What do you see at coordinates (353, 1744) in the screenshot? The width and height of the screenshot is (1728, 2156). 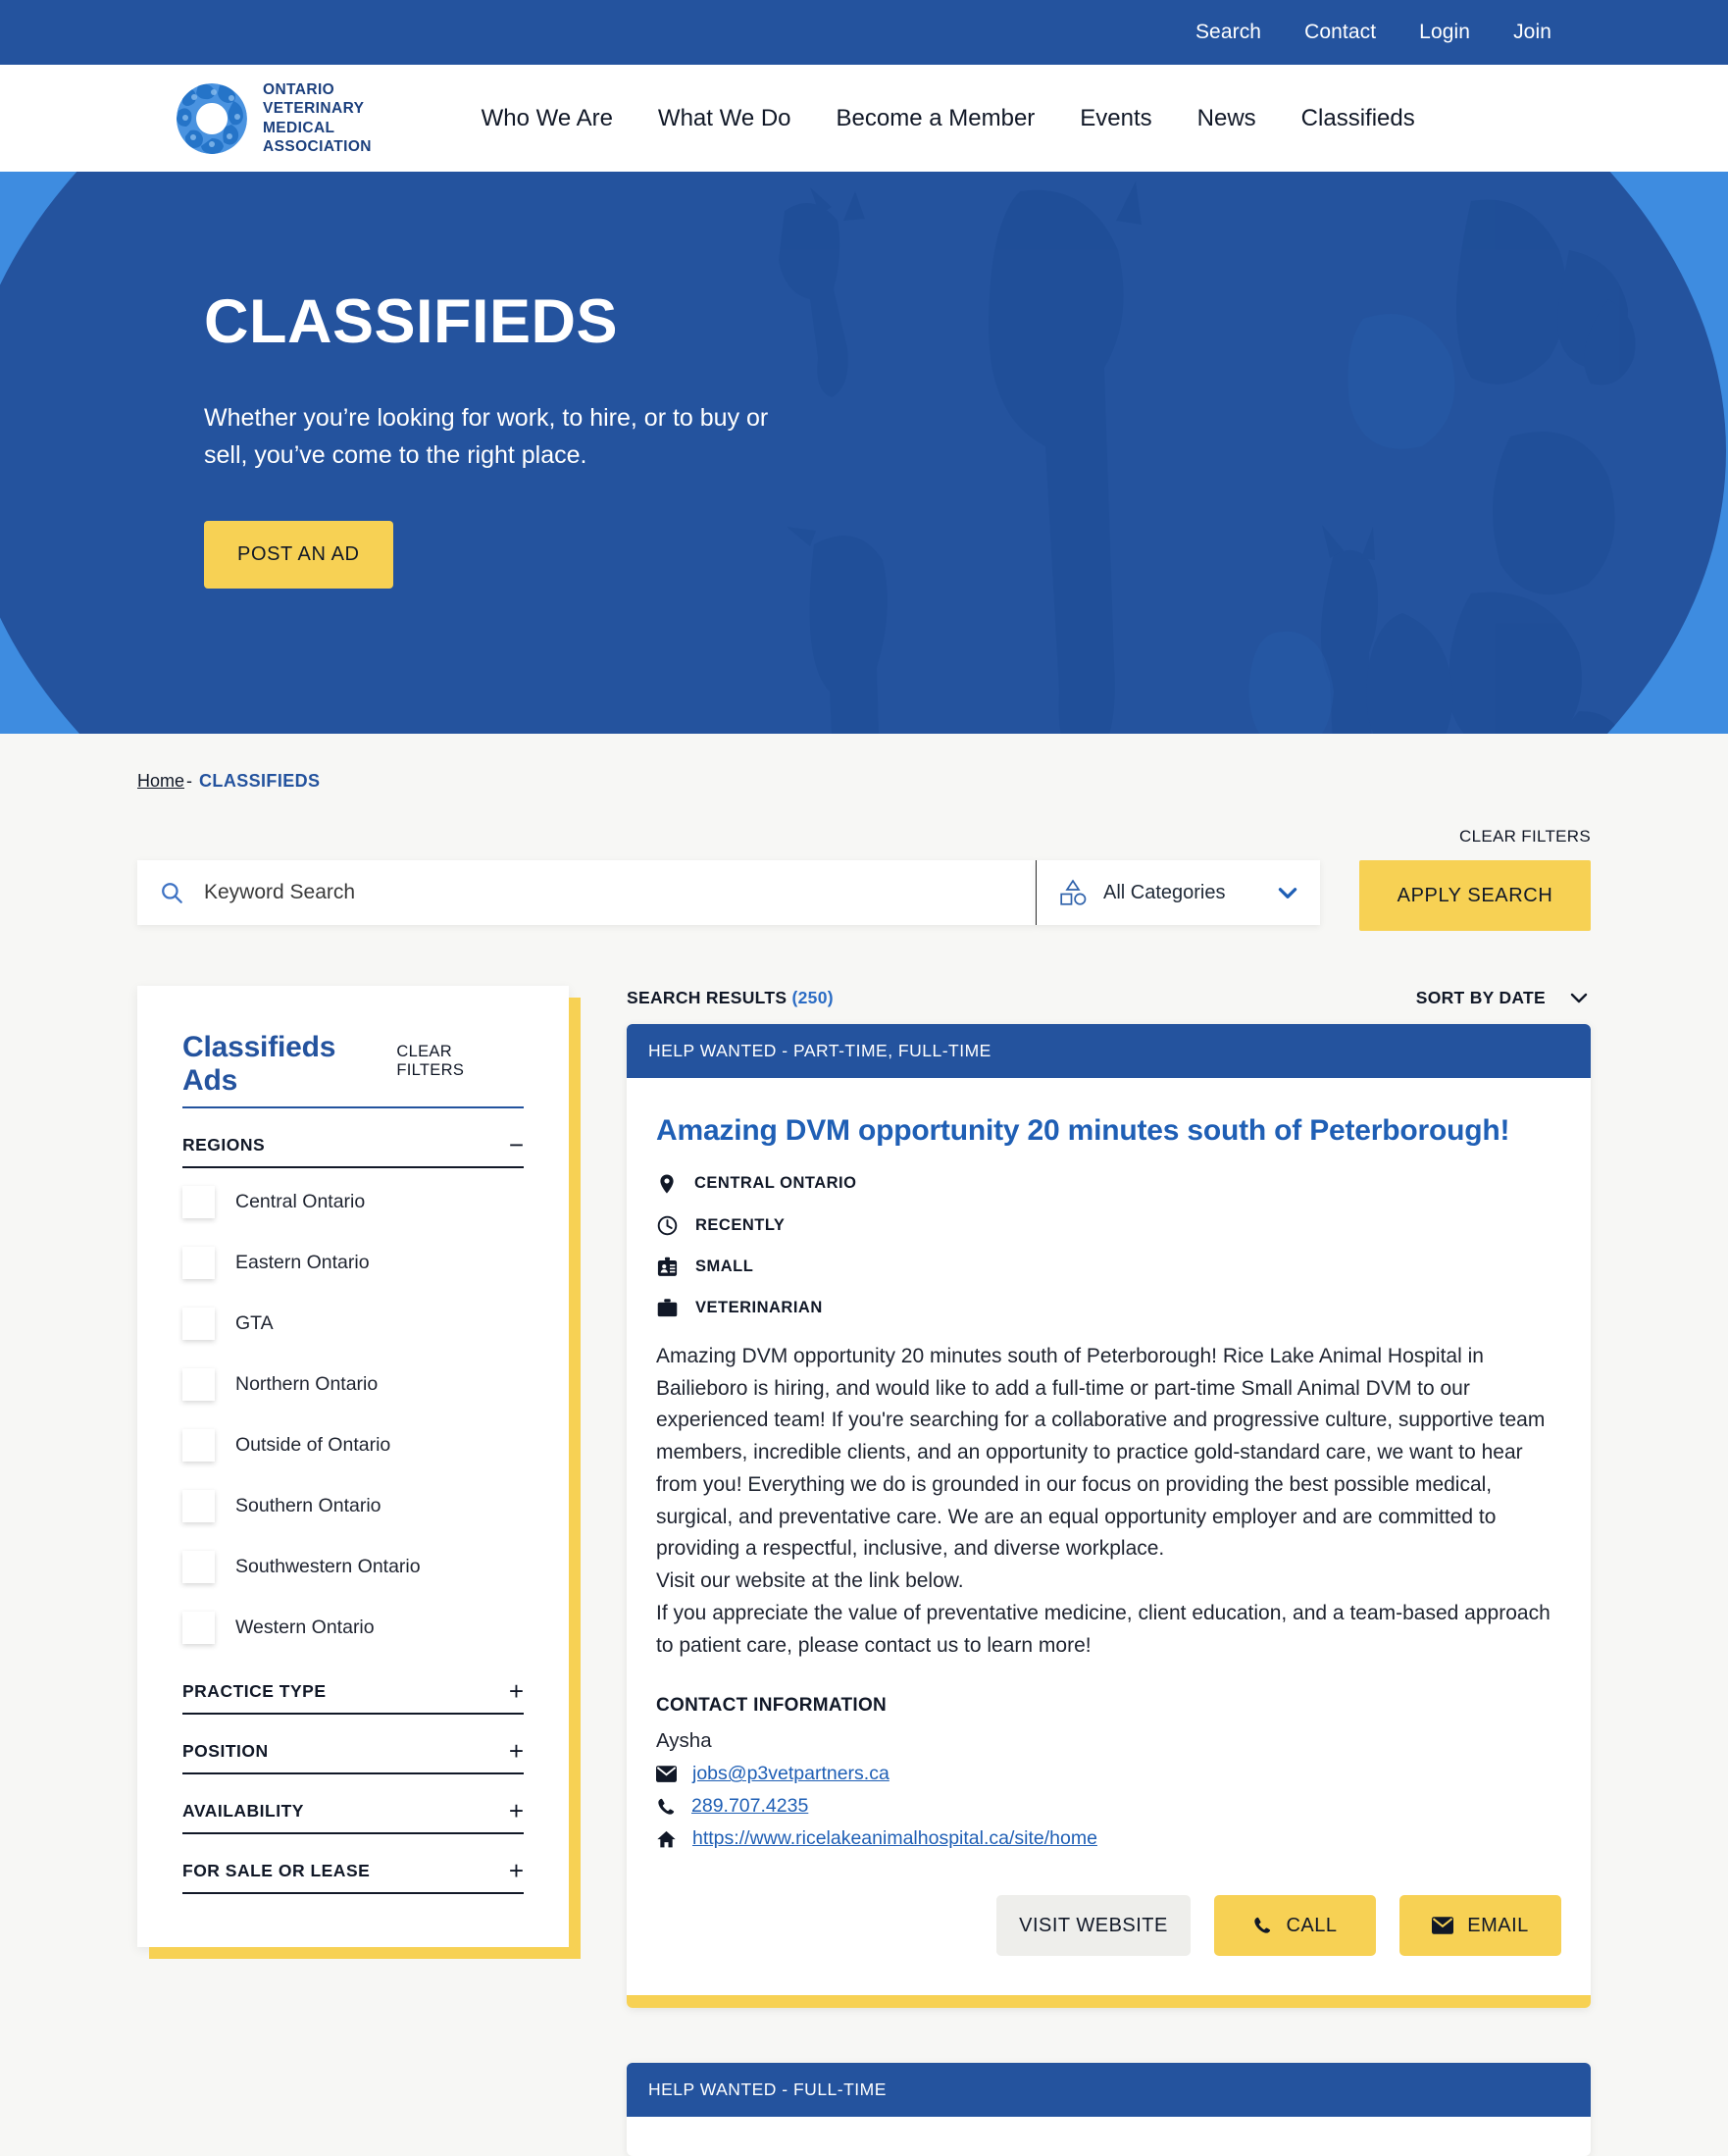 I see `filter-group-position-header: POSITION +` at bounding box center [353, 1744].